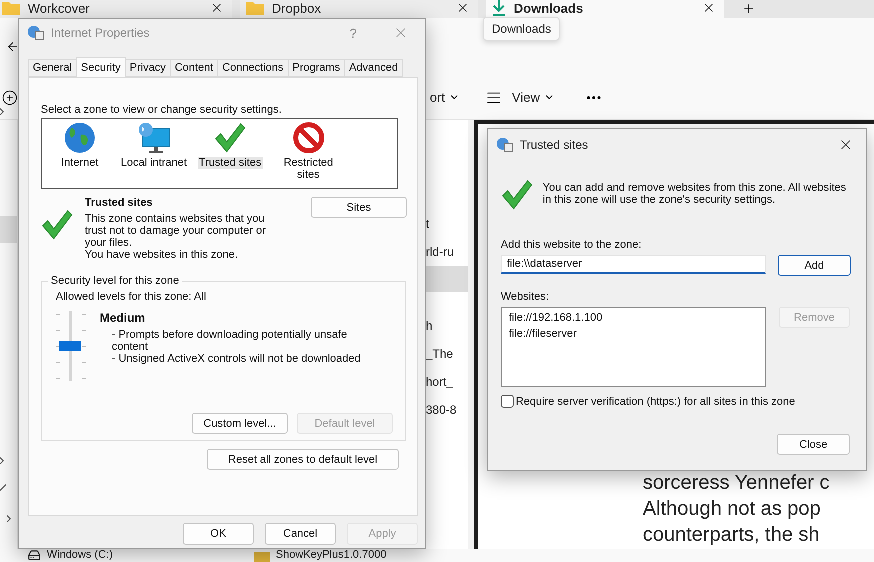 The height and width of the screenshot is (562, 874). I want to click on zone-description: This zone contains websites that you trust not to damage your computer or your files., so click(176, 231).